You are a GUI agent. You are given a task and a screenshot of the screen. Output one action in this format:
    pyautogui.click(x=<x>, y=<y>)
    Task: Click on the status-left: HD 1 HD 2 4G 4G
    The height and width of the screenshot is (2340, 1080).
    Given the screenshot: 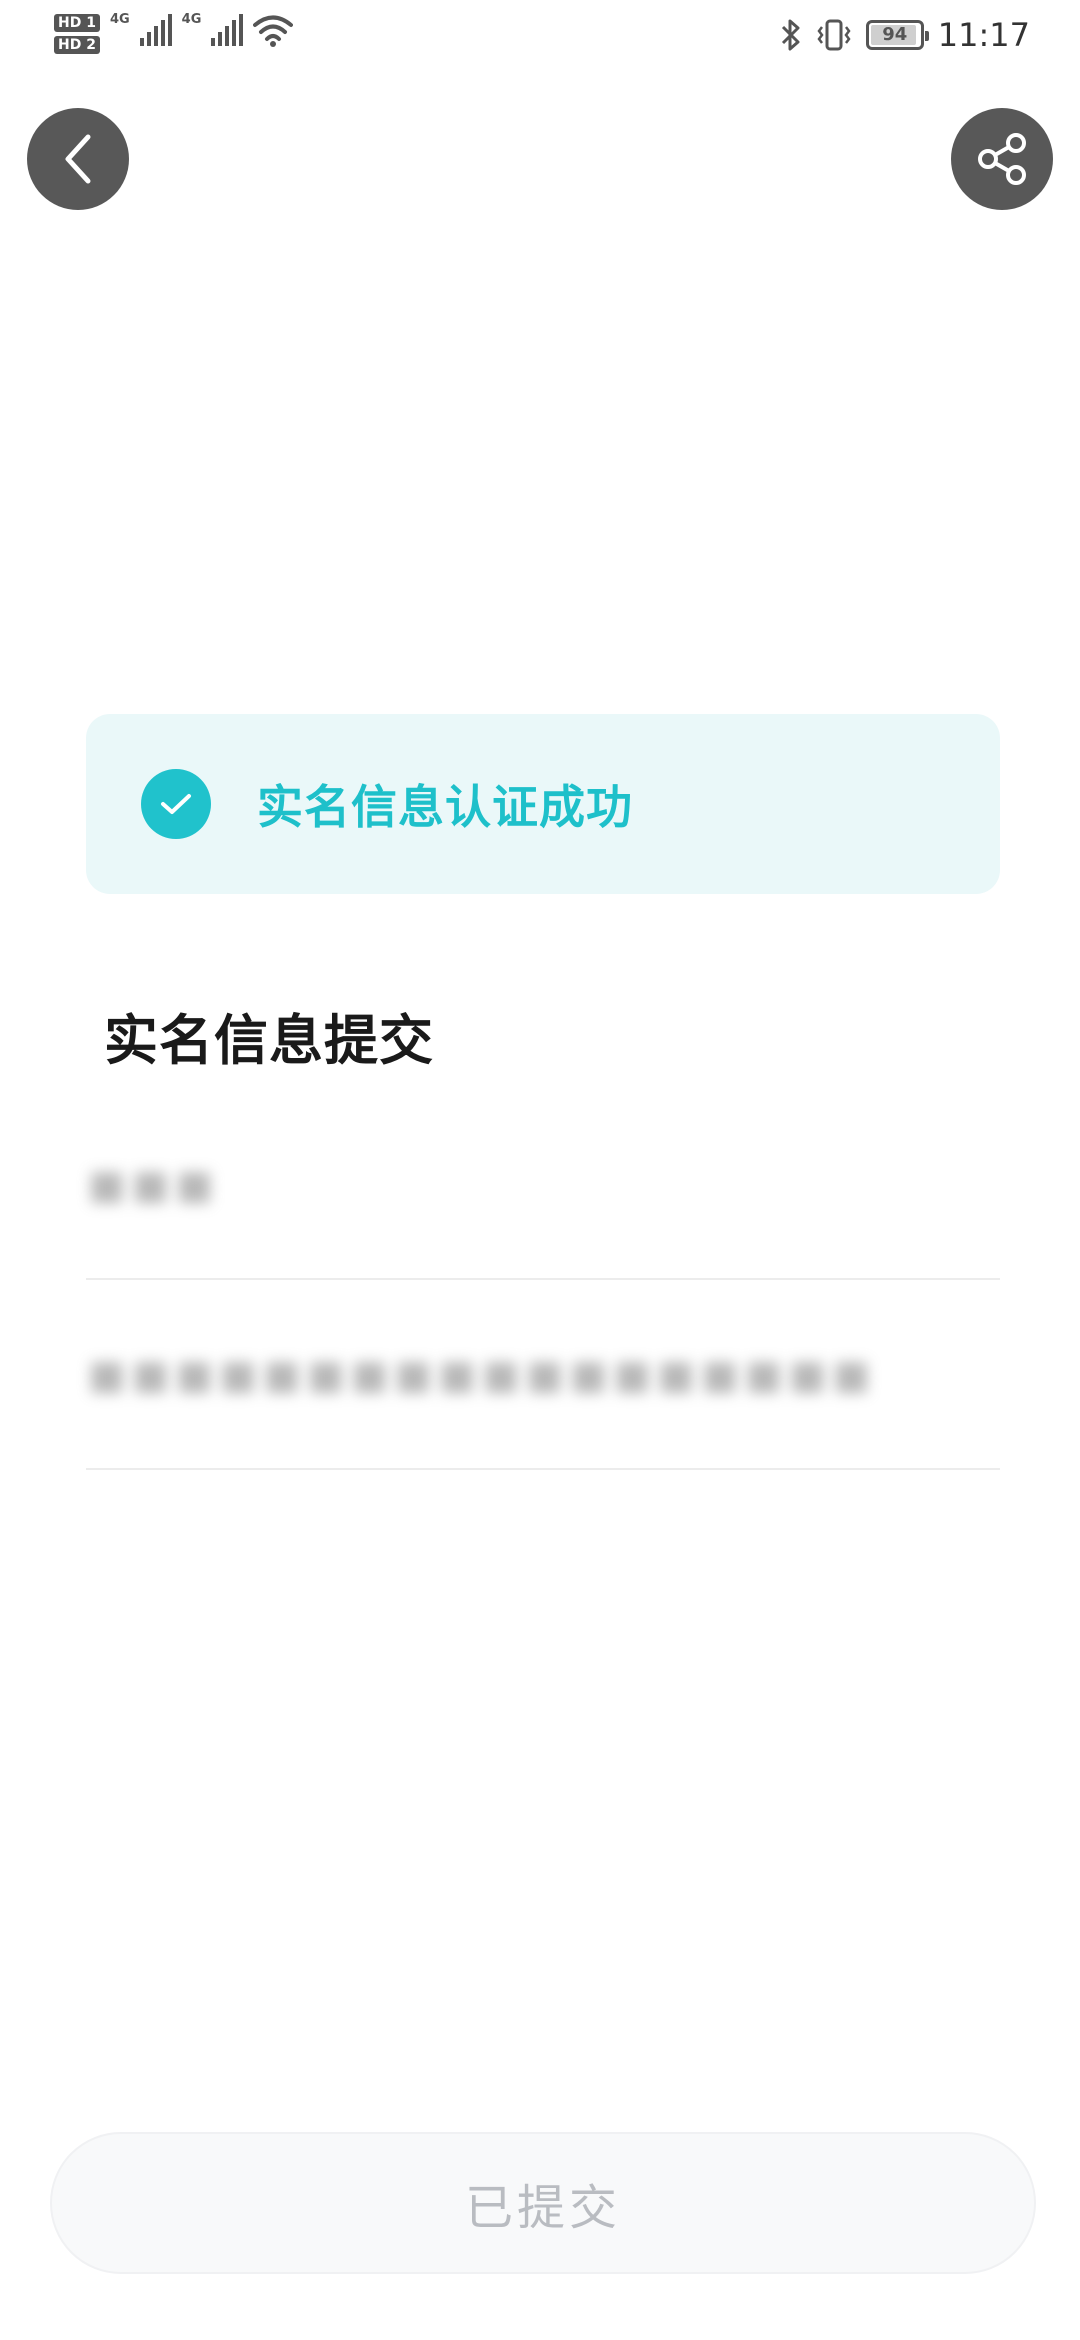 What is the action you would take?
    pyautogui.click(x=174, y=33)
    